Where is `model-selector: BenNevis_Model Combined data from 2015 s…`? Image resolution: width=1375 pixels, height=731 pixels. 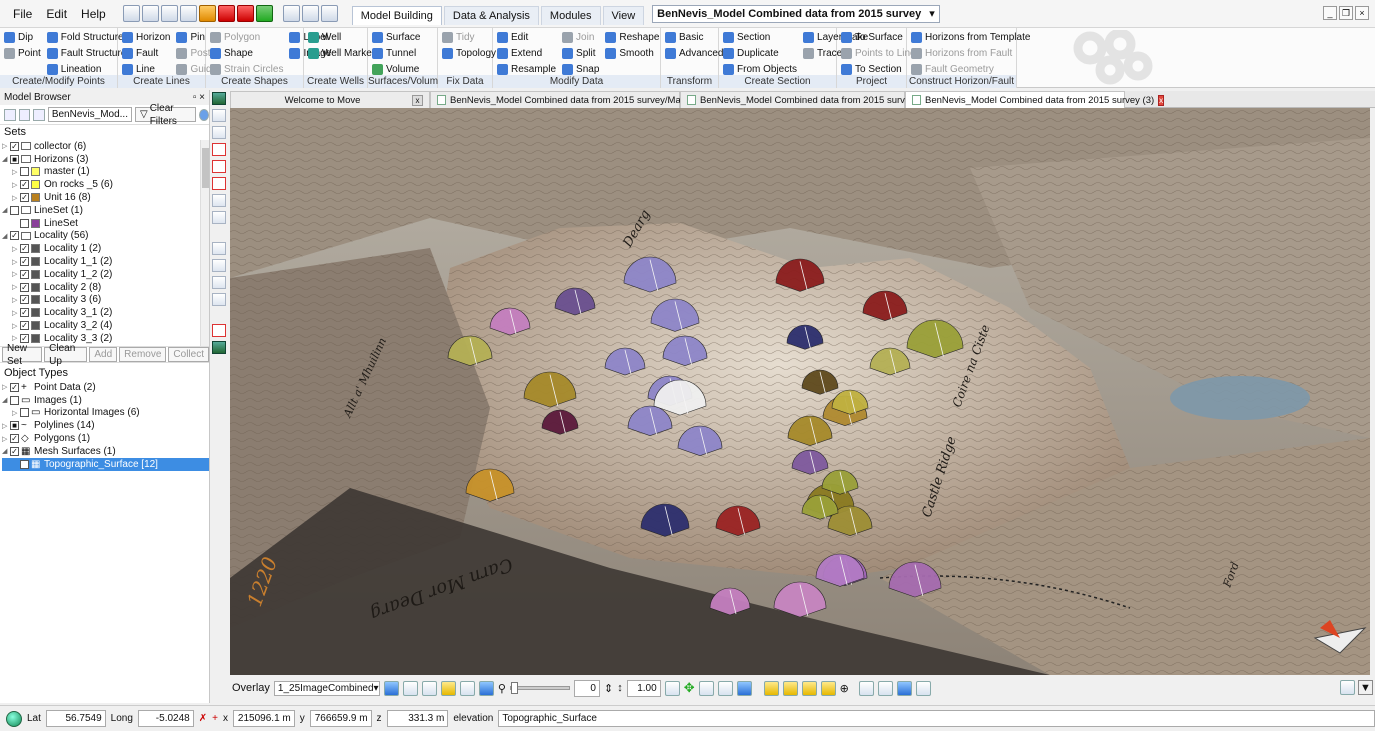
model-selector: BenNevis_Model Combined data from 2015 s… is located at coordinates (796, 13).